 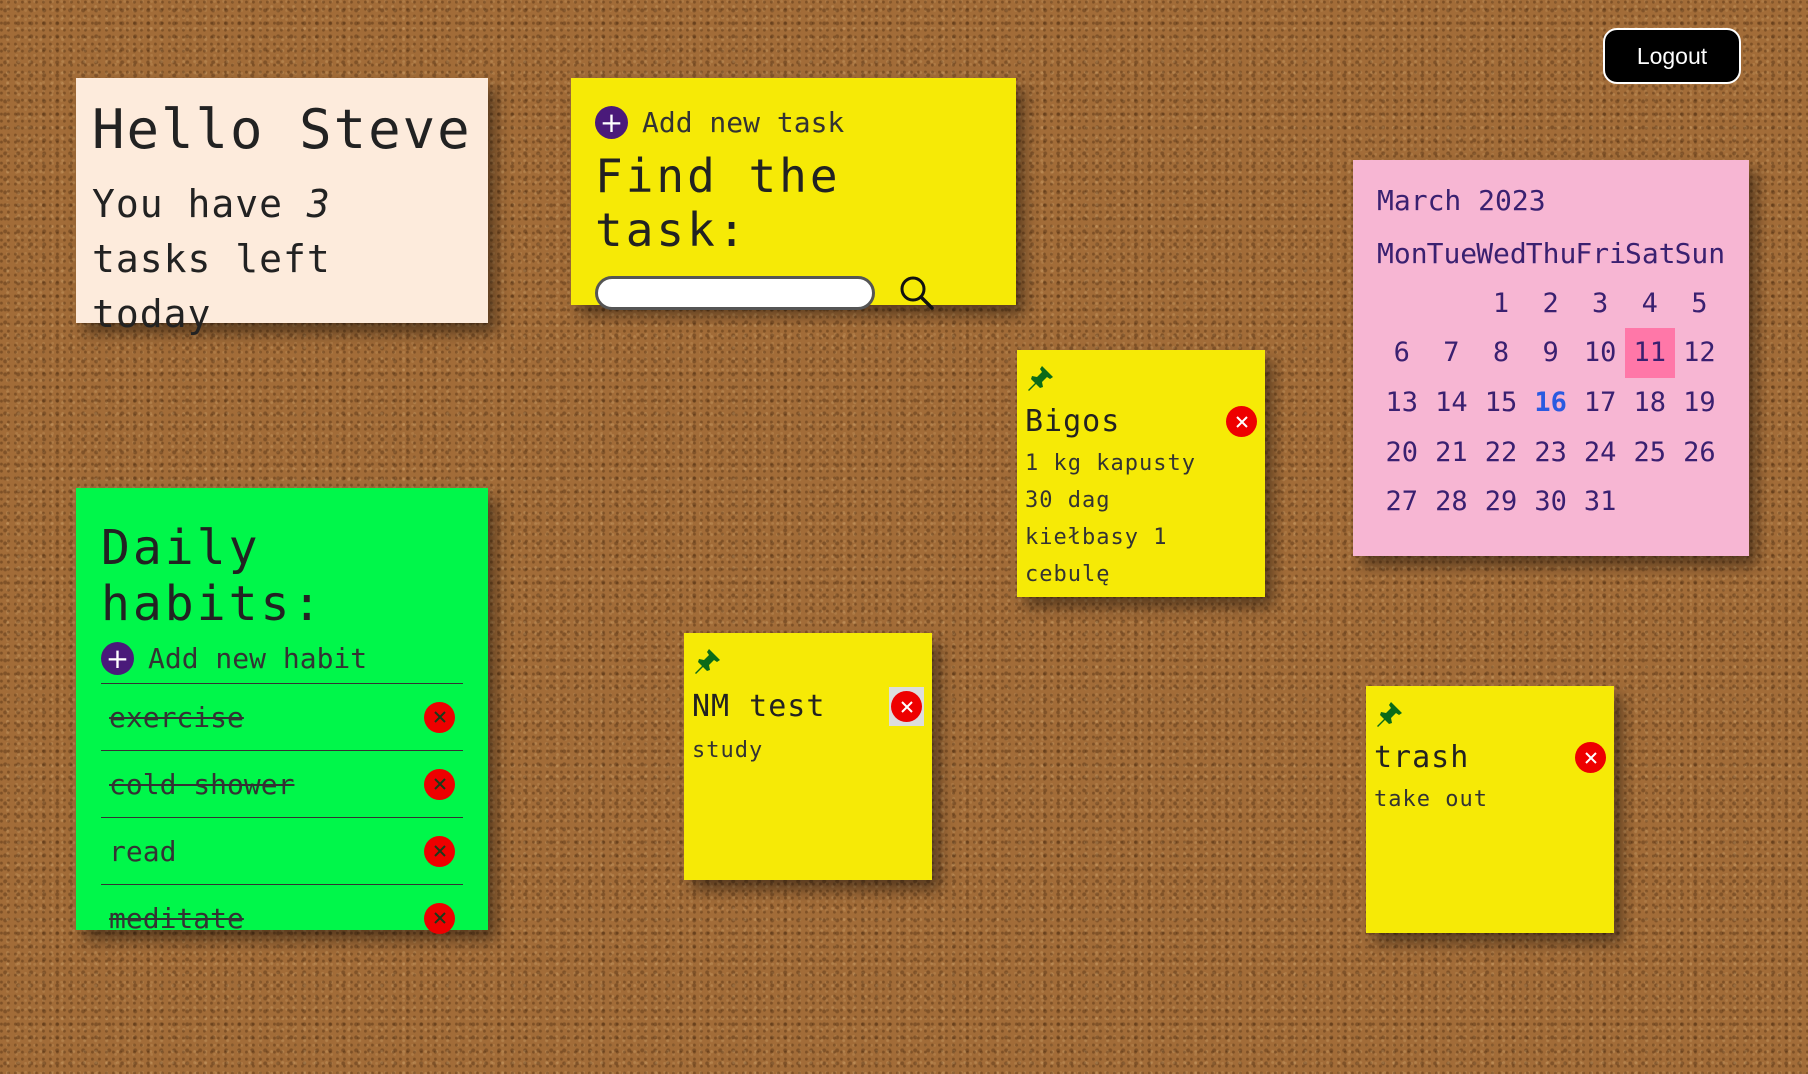 What do you see at coordinates (1422, 757) in the screenshot?
I see `task-title: trash` at bounding box center [1422, 757].